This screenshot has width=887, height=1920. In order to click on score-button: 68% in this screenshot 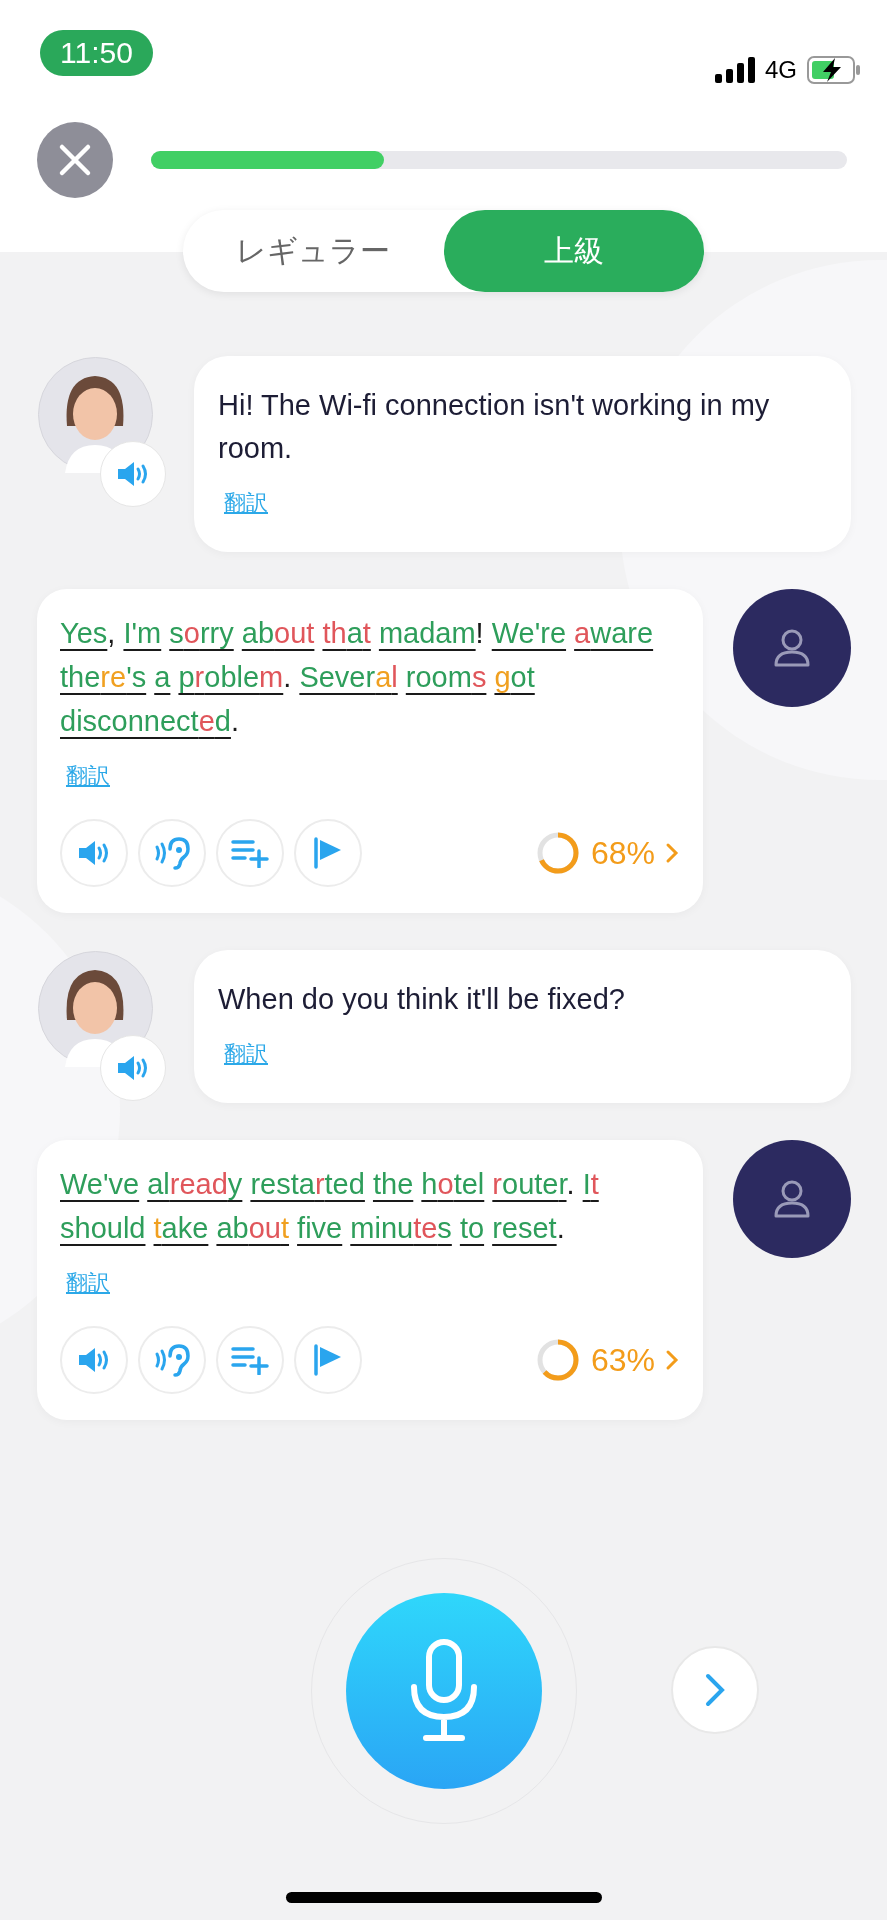, I will do `click(606, 853)`.